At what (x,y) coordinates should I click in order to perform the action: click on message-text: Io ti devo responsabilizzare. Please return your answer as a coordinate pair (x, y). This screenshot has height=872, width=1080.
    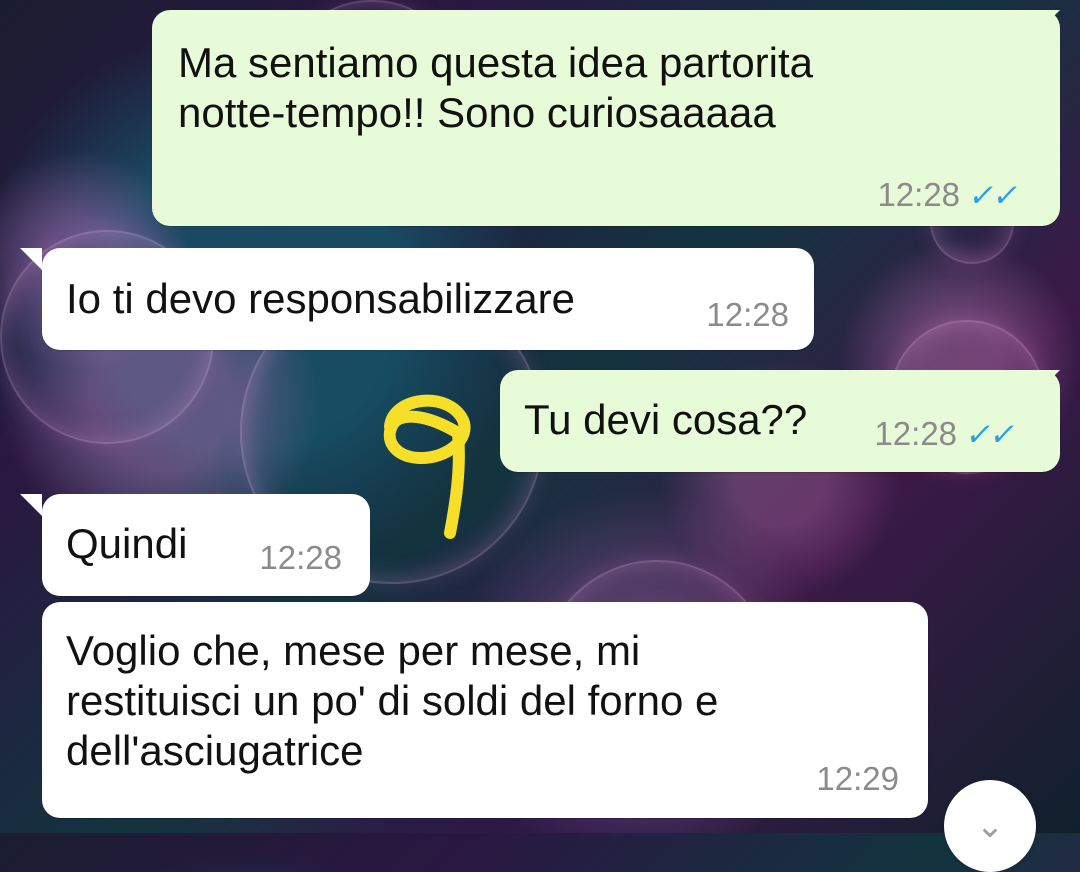
    Looking at the image, I should click on (320, 298).